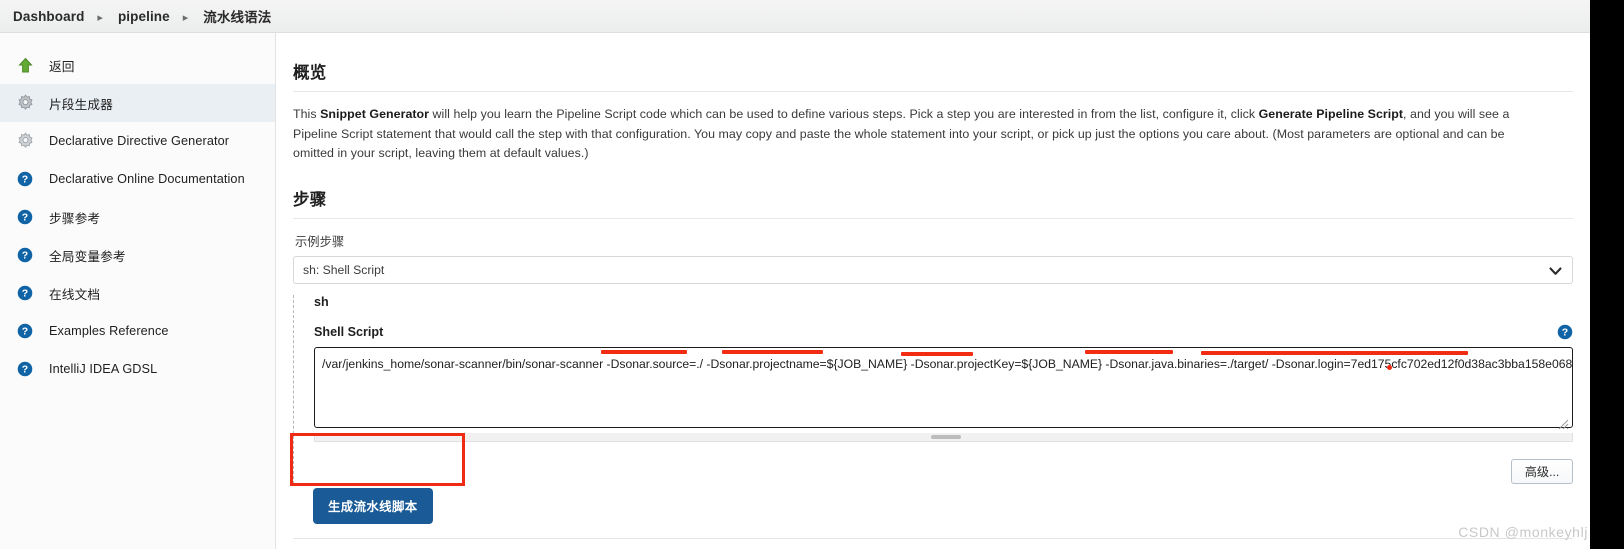  Describe the element at coordinates (62, 66) in the screenshot. I see `sidebar-item-label: 返回` at that location.